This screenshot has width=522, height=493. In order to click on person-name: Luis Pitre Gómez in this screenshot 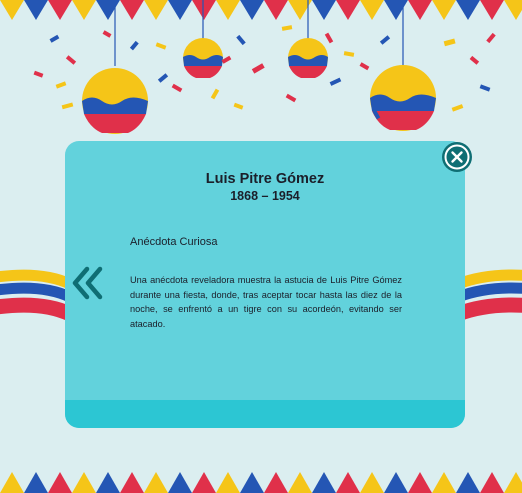, I will do `click(265, 179)`.